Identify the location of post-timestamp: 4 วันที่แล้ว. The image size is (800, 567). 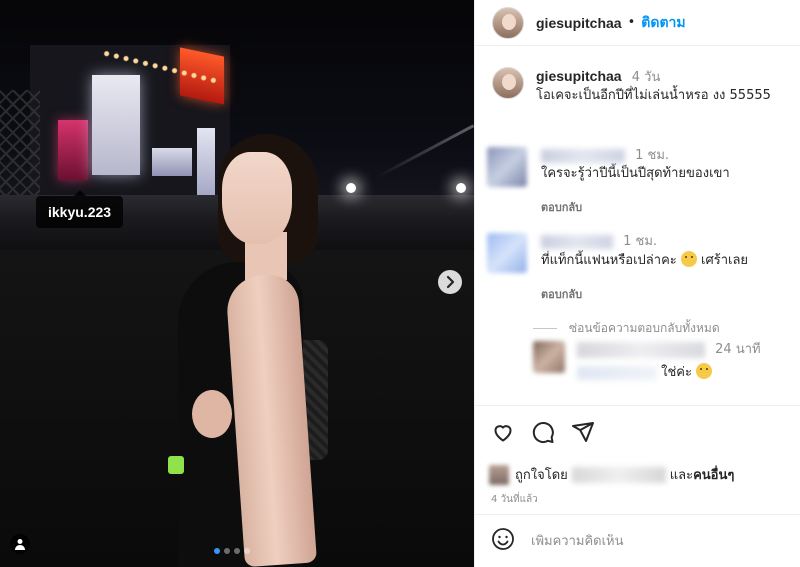
(514, 499).